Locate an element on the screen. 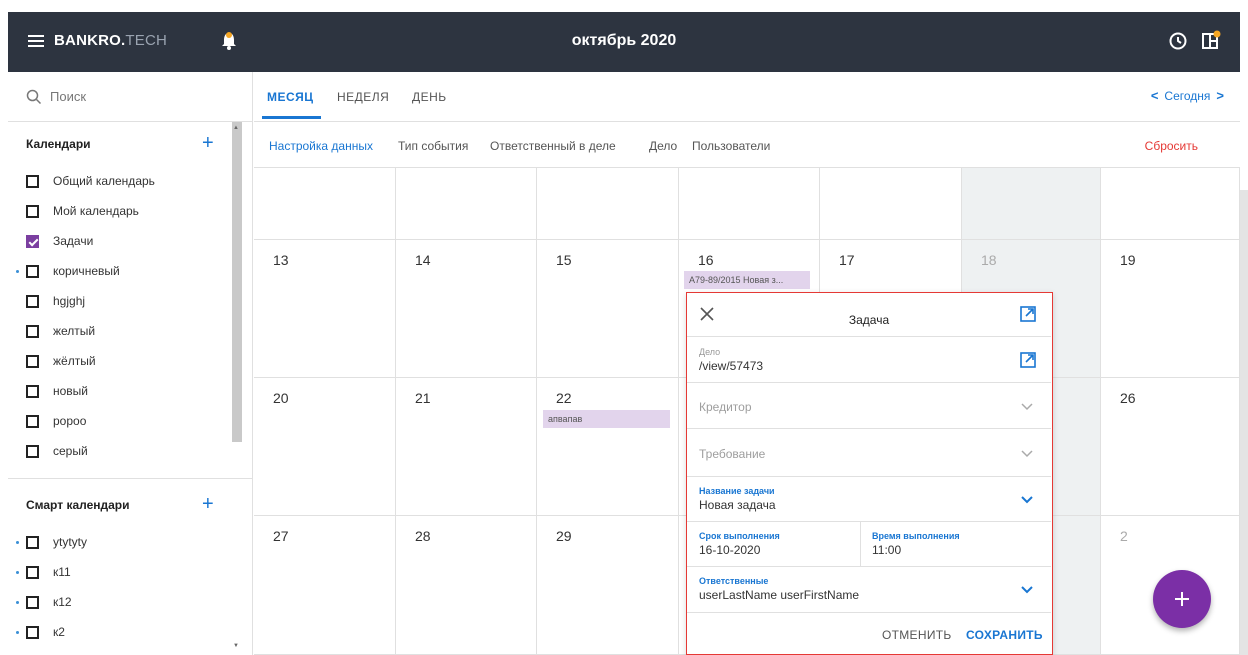 The width and height of the screenshot is (1248, 655). calendar-item: Мой календарь is located at coordinates (130, 211).